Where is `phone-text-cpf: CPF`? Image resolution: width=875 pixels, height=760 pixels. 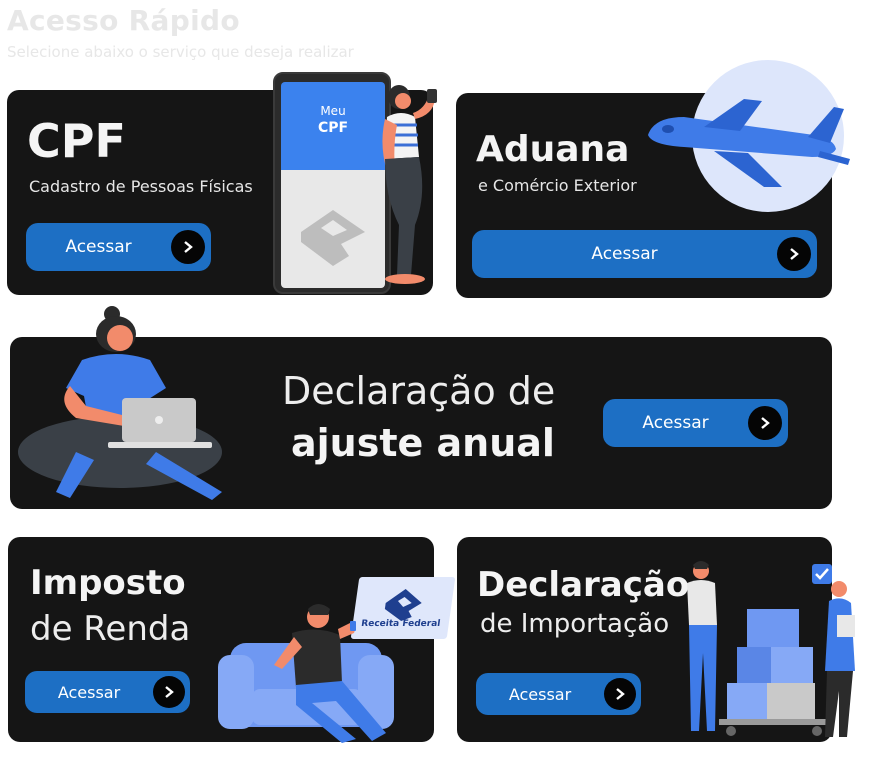 phone-text-cpf: CPF is located at coordinates (333, 128).